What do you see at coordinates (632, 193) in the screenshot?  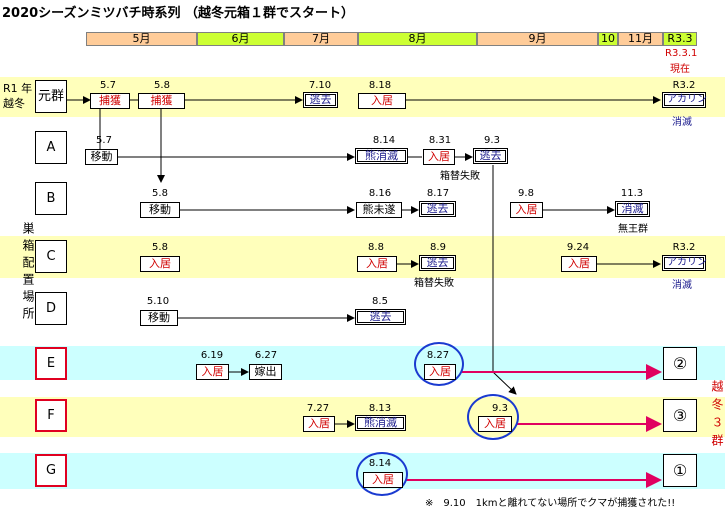 I see `b-date-5: 11.3` at bounding box center [632, 193].